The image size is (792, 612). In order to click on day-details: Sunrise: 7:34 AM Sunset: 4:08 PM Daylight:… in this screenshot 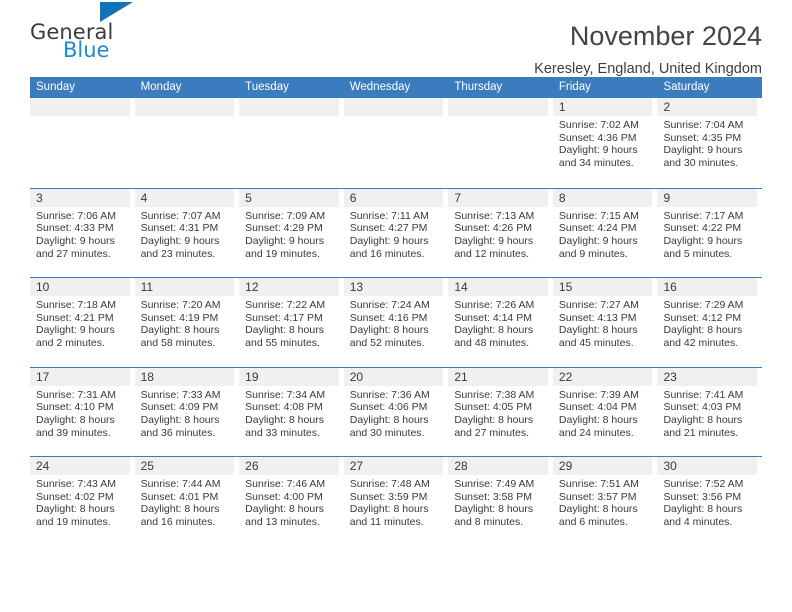, I will do `click(289, 413)`.